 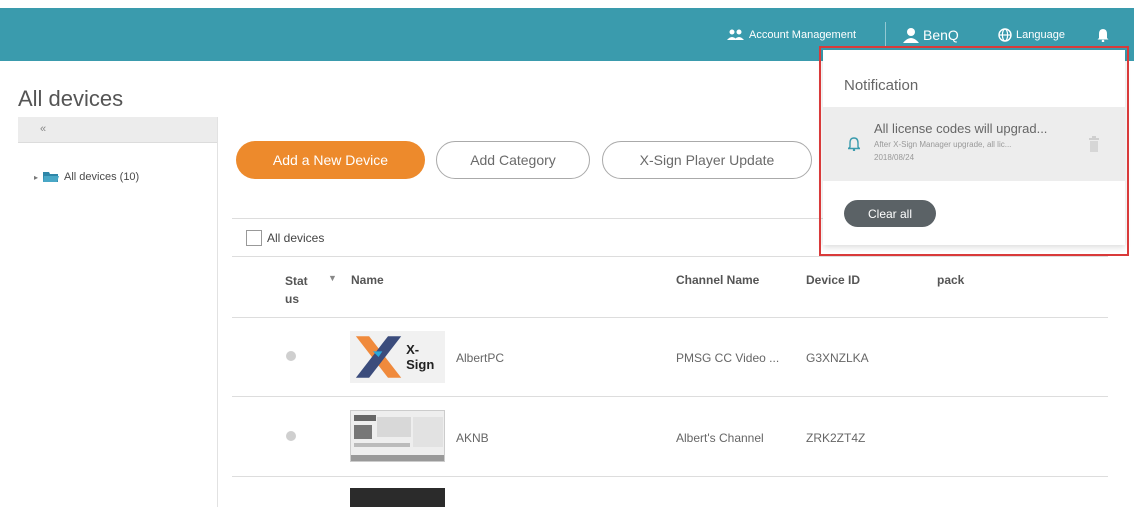 What do you see at coordinates (117, 130) in the screenshot?
I see `sidebar-collapse-button: «` at bounding box center [117, 130].